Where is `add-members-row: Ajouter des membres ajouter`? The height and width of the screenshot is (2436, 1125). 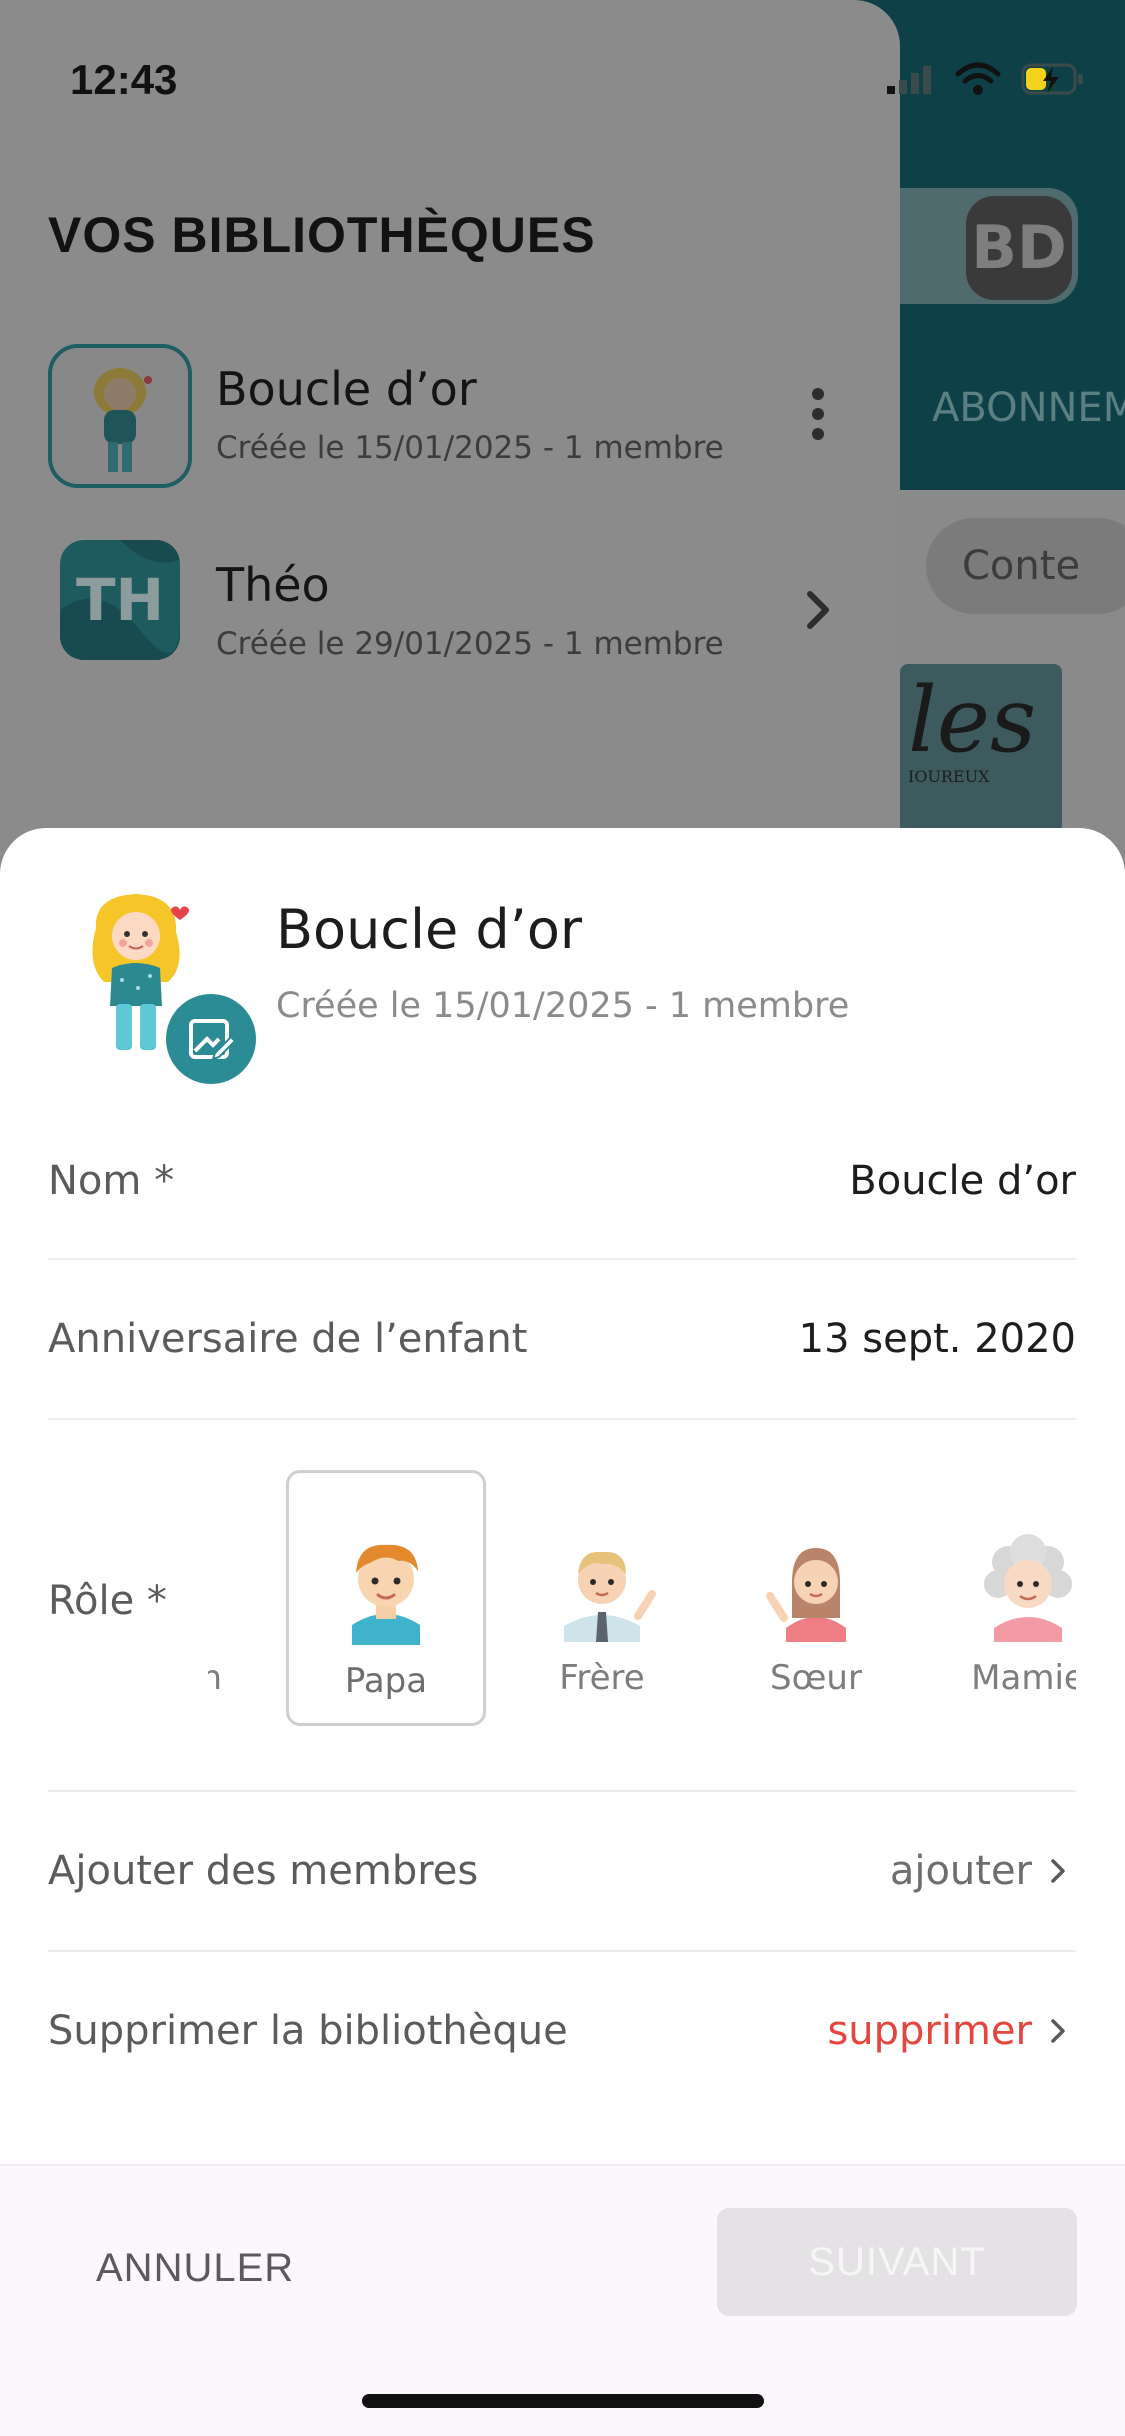 add-members-row: Ajouter des membres ajouter is located at coordinates (562, 1872).